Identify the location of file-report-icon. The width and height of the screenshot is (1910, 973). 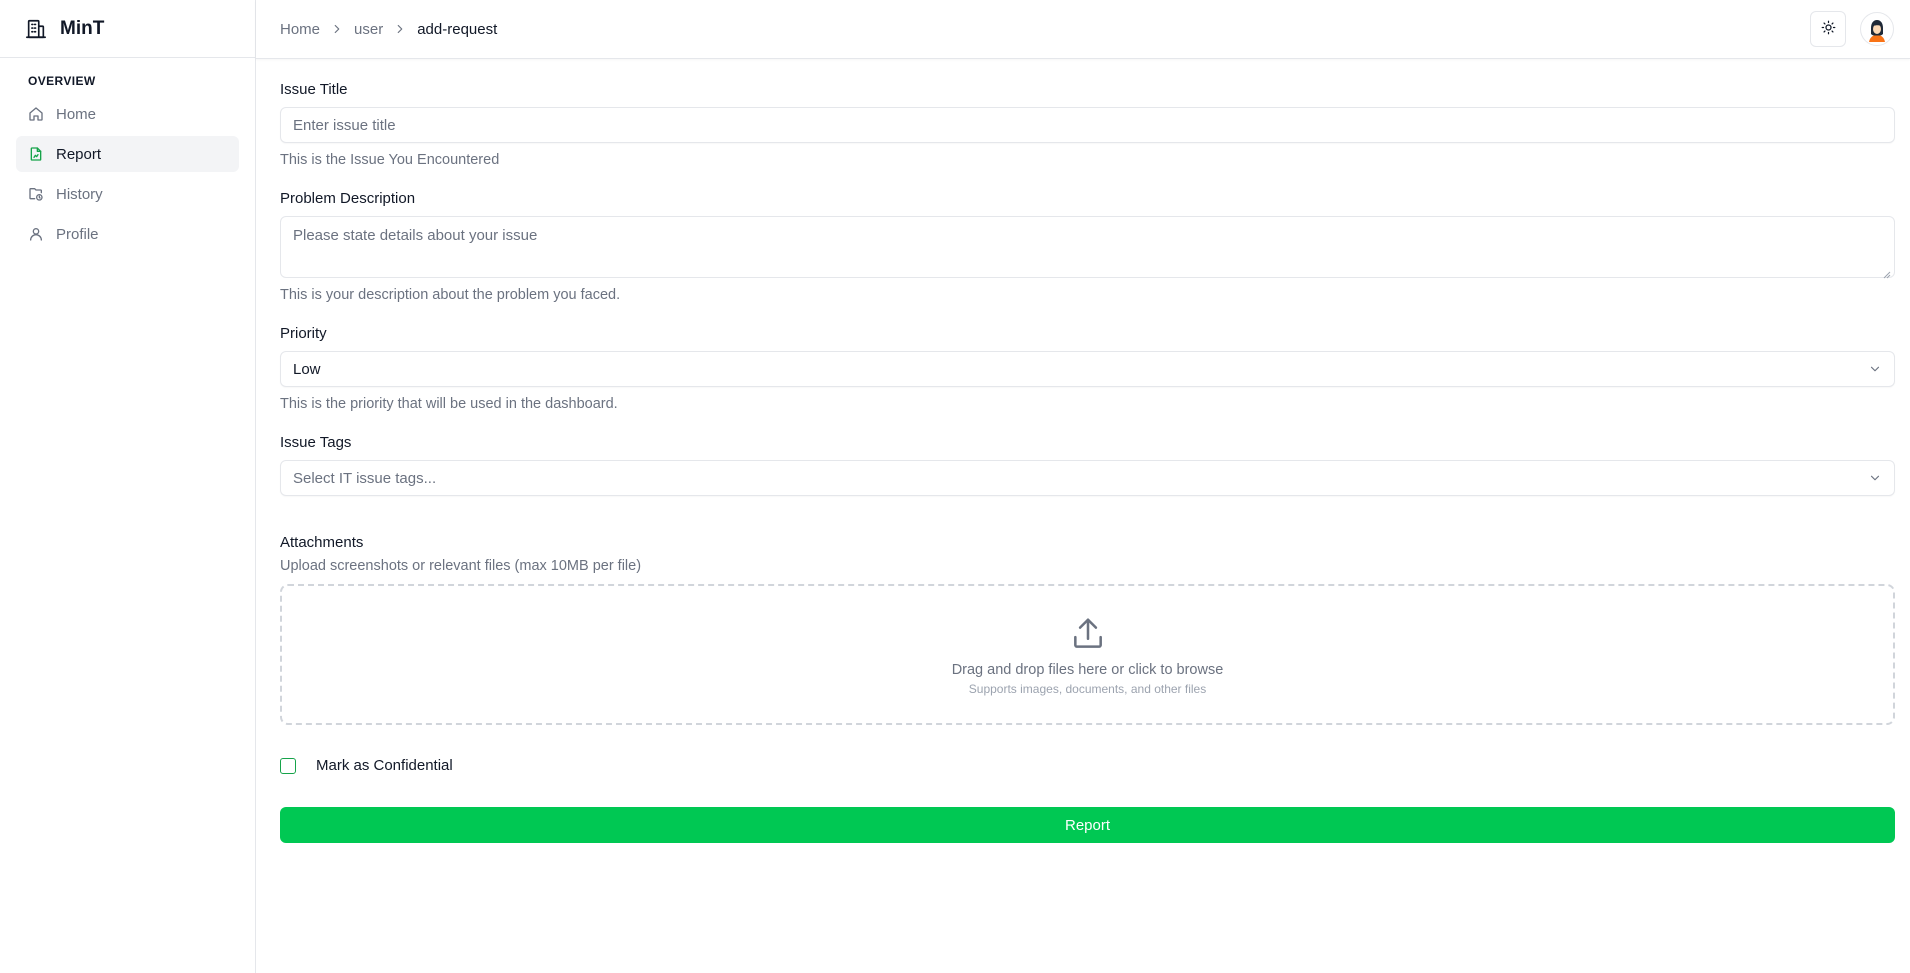
(36, 154).